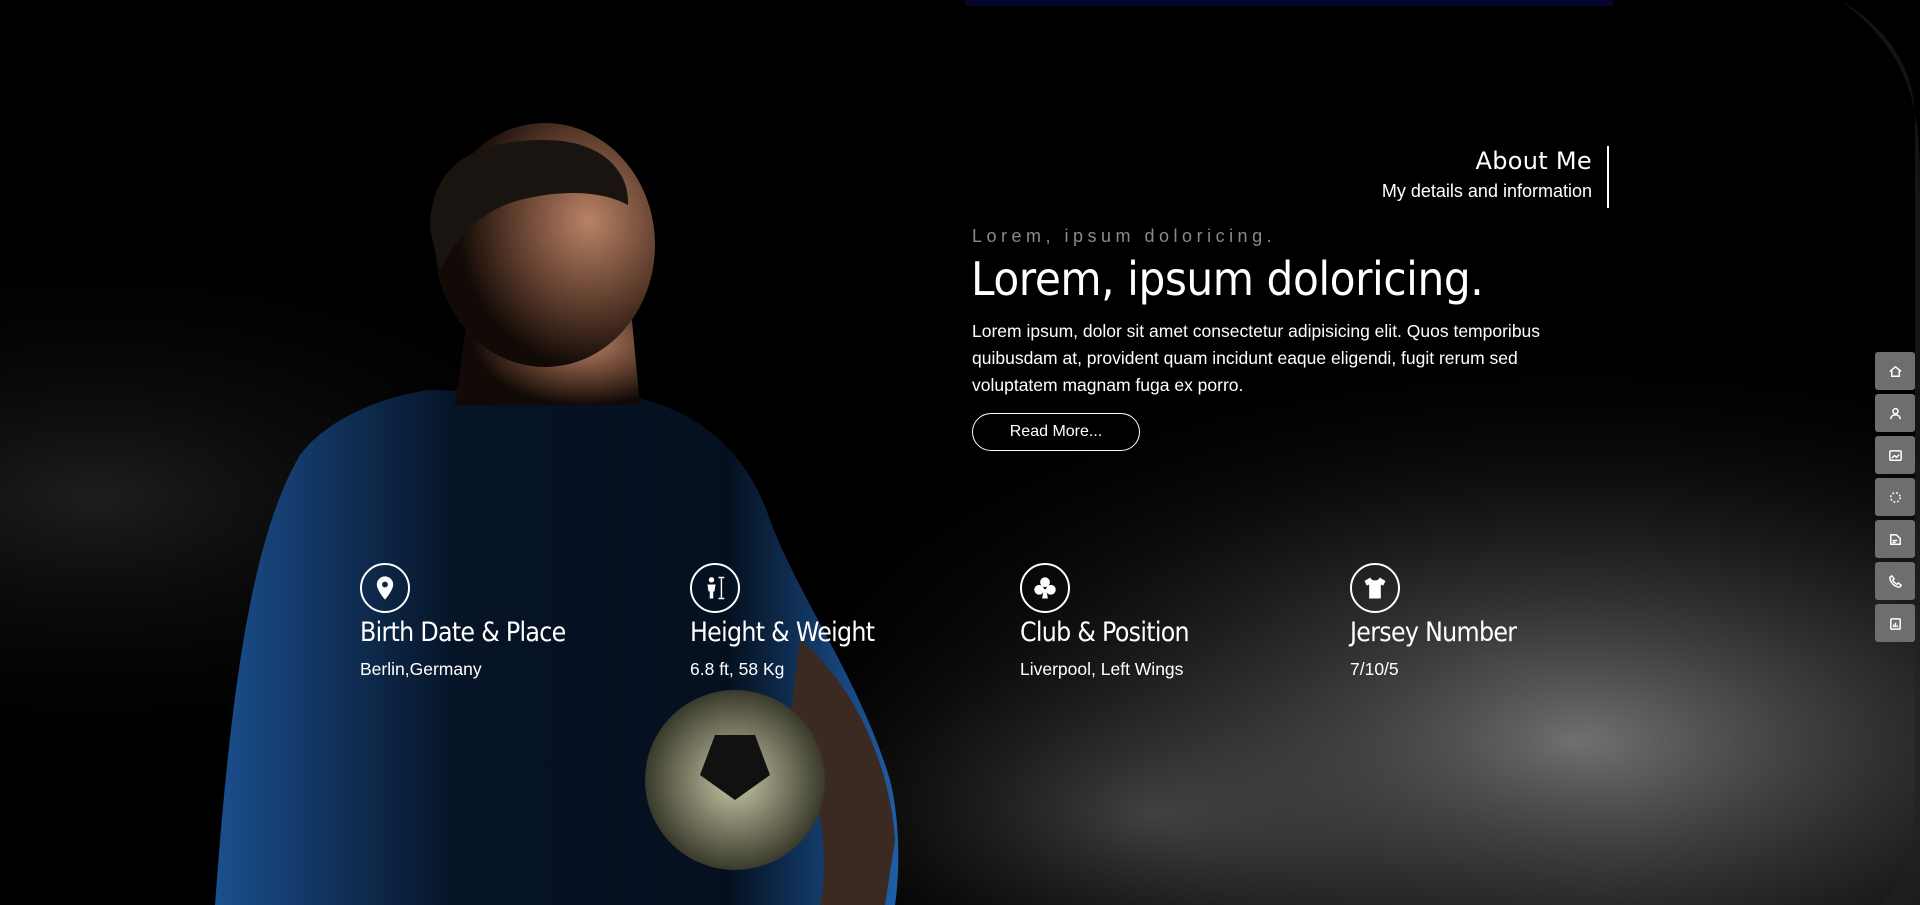 The height and width of the screenshot is (905, 1920). I want to click on section-subtitle: My details and information, so click(1486, 191).